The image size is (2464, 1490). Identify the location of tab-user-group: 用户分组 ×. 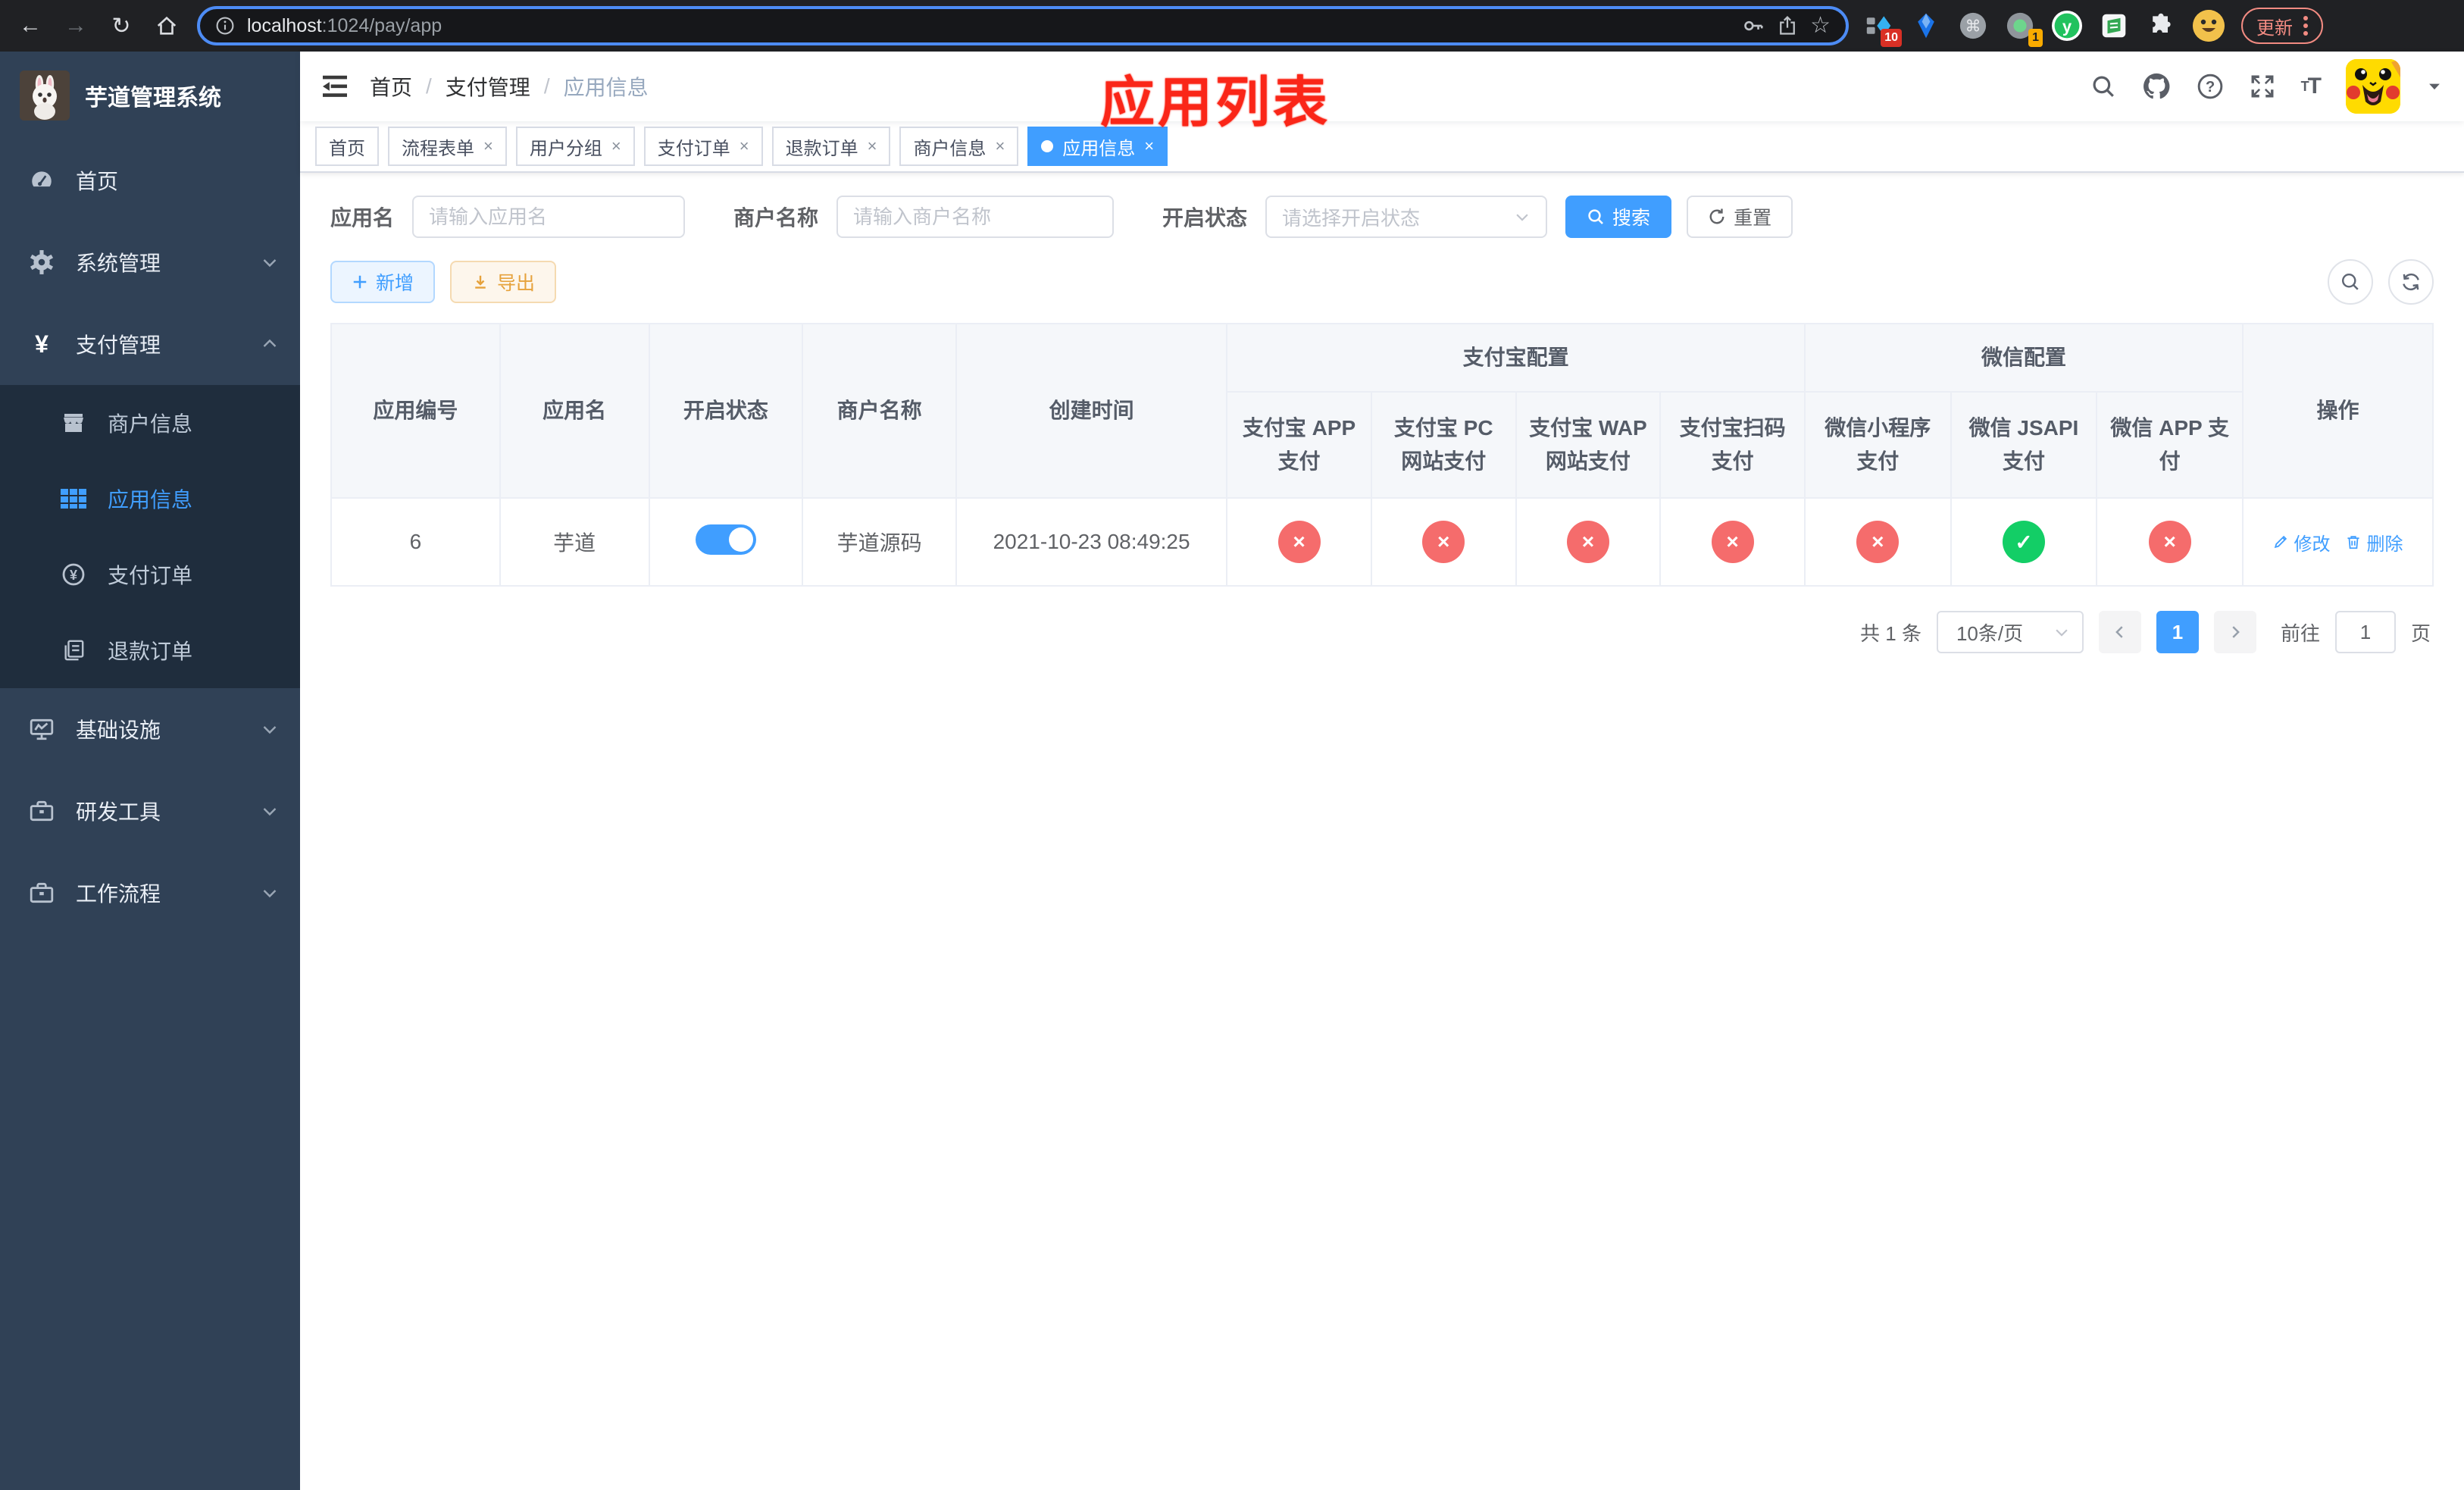
(575, 146).